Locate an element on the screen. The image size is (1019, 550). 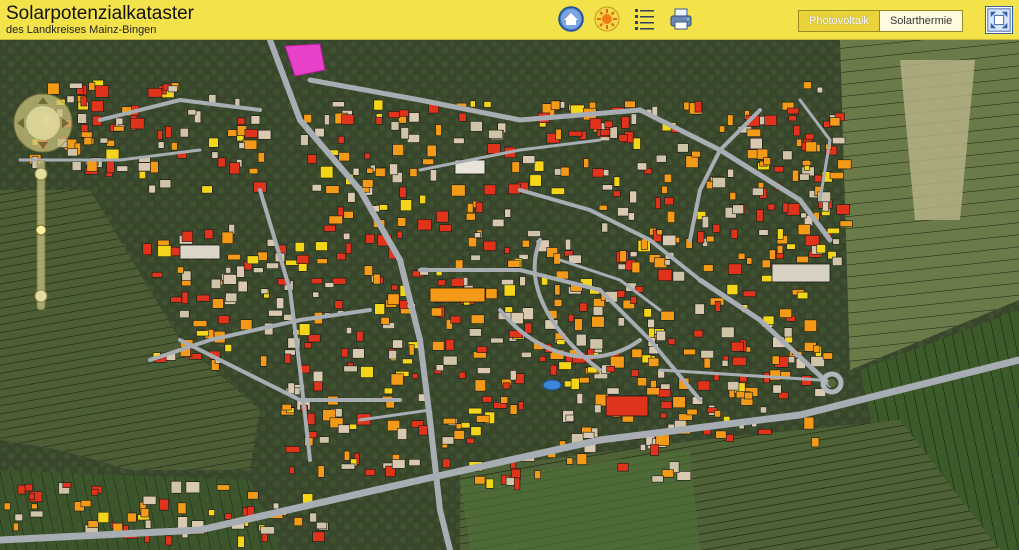
zoom-slider is located at coordinates (41, 235).